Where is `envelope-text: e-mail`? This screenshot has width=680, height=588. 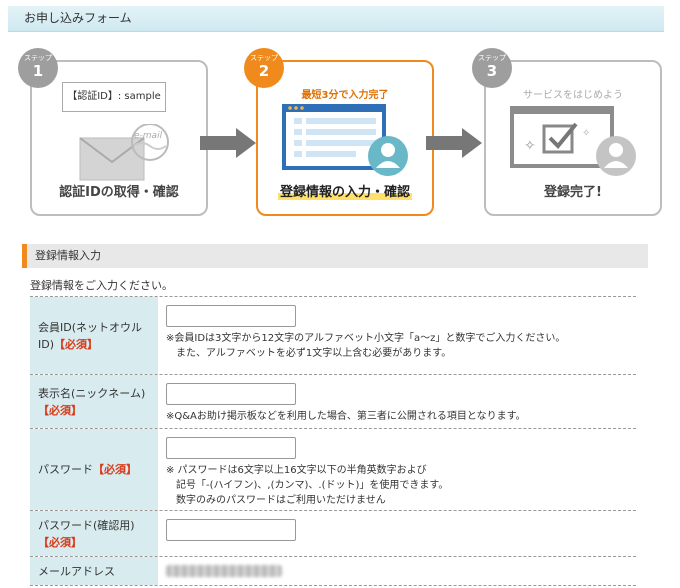 envelope-text: e-mail is located at coordinates (148, 136).